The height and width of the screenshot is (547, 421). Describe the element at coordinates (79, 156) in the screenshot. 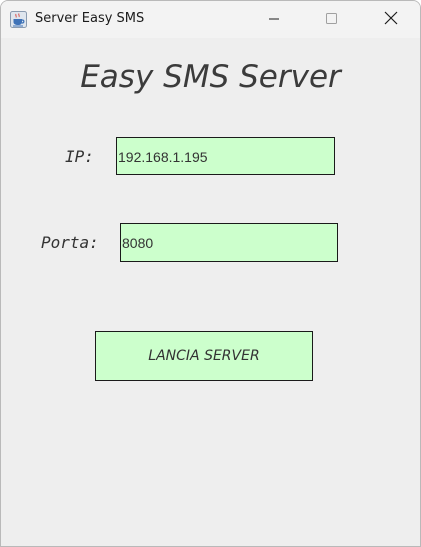

I see `ip-label: IP:` at that location.